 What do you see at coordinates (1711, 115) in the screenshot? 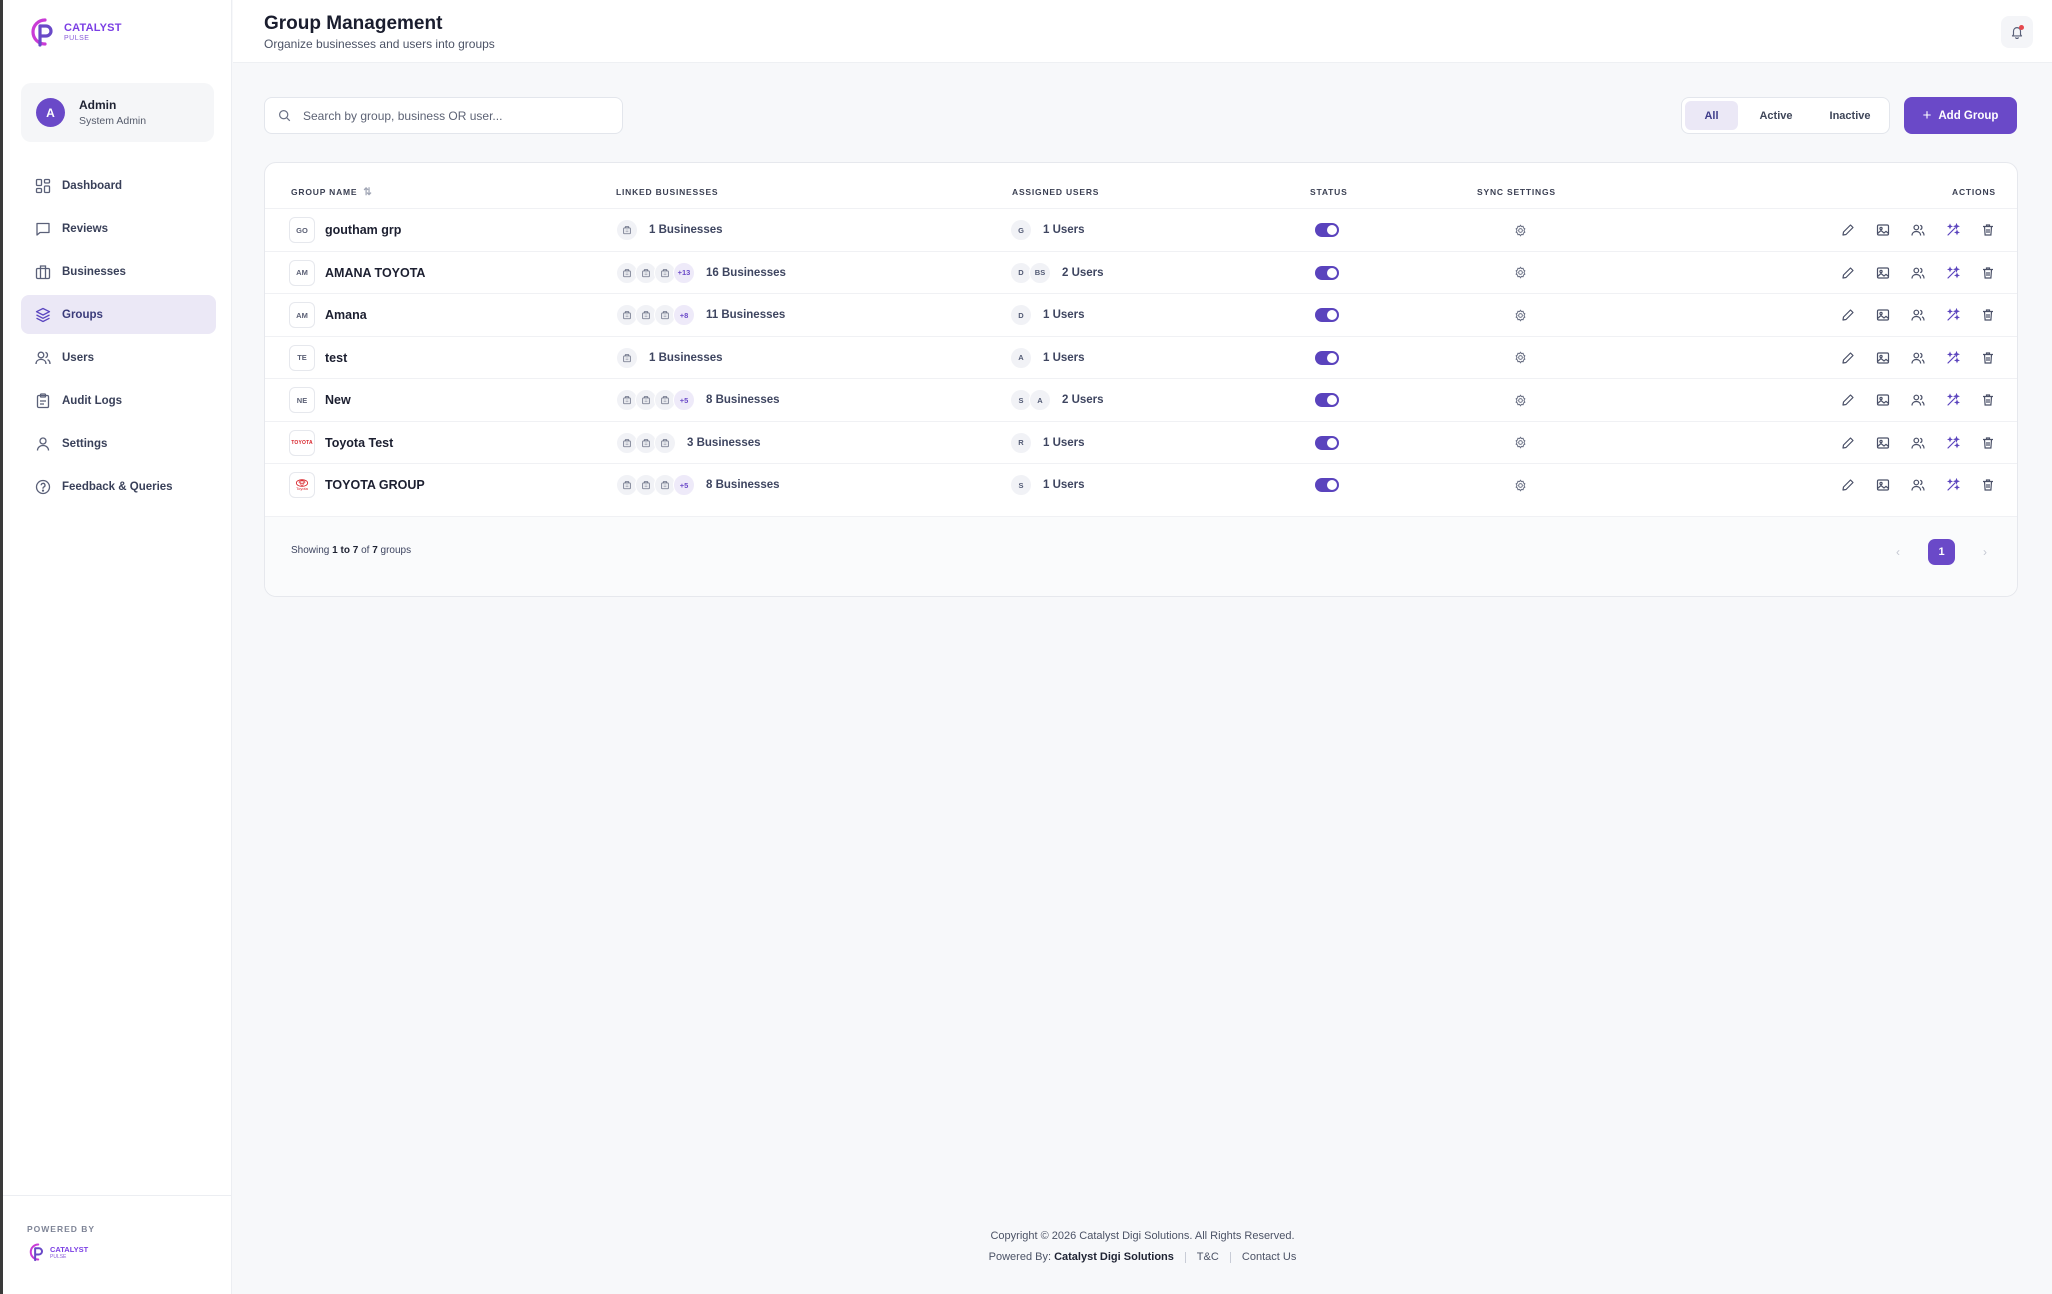
I see `filter-tab-all: All` at bounding box center [1711, 115].